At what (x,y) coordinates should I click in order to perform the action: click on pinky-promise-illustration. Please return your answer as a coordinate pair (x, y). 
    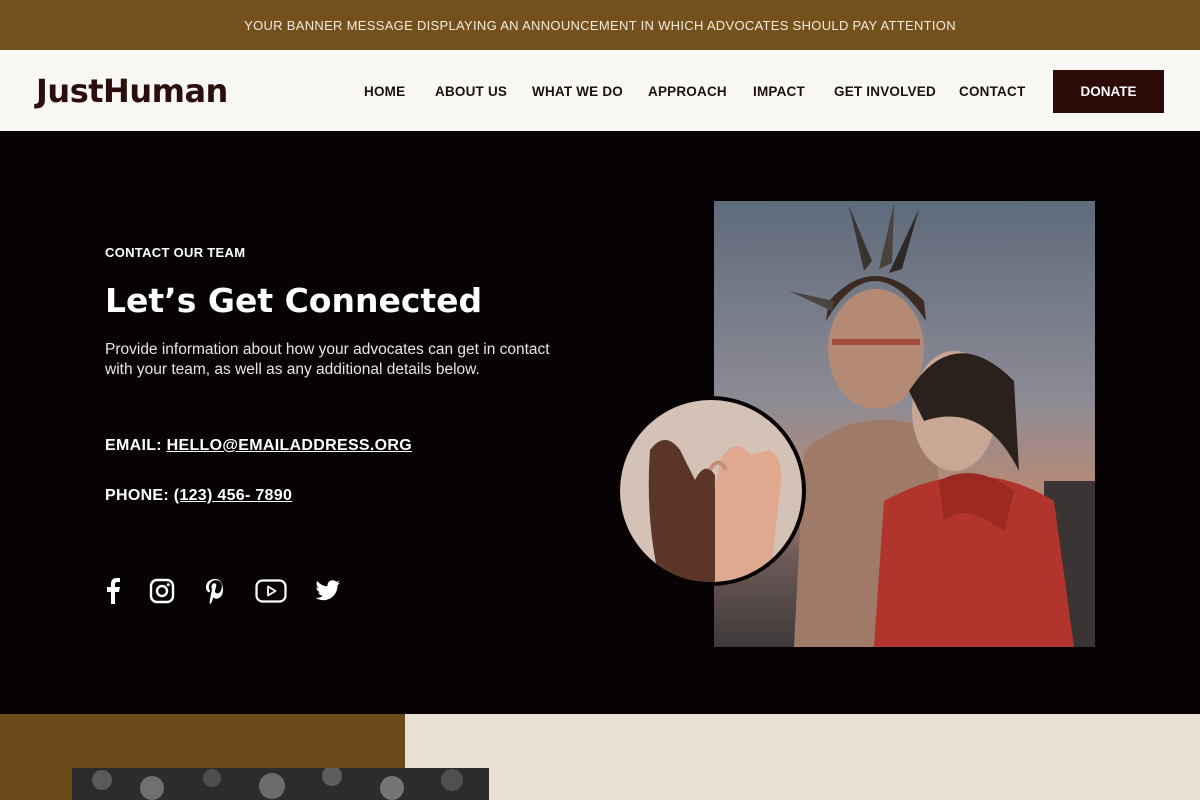
    Looking at the image, I should click on (711, 491).